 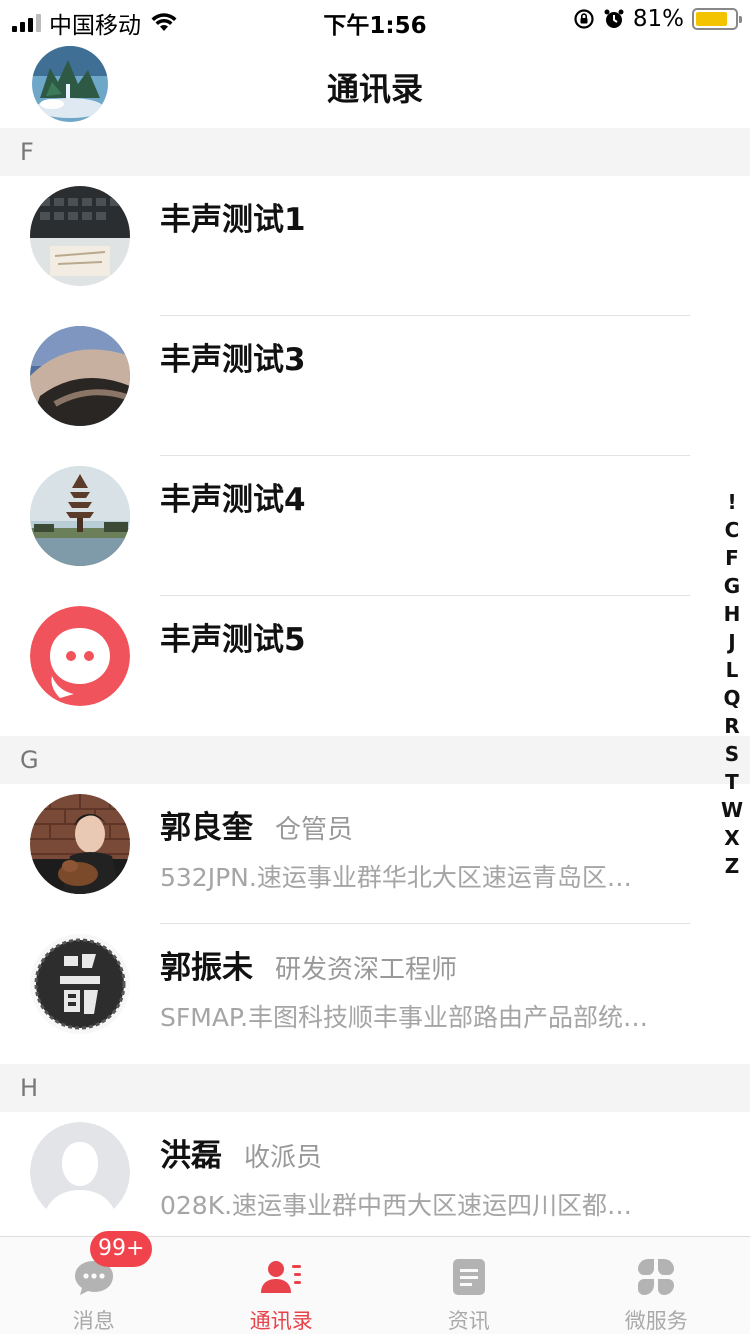 What do you see at coordinates (375, 152) in the screenshot?
I see `section-header-f: F` at bounding box center [375, 152].